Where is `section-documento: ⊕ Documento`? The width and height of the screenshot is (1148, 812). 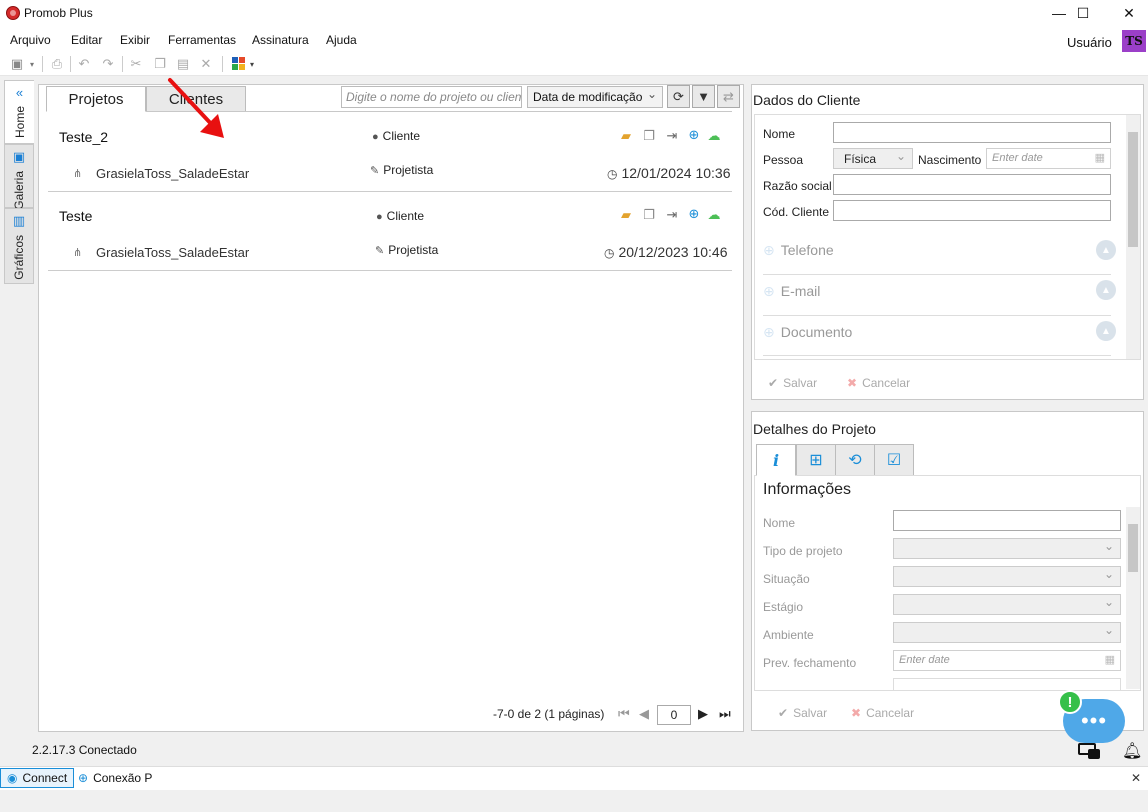
section-documento: ⊕ Documento is located at coordinates (807, 332).